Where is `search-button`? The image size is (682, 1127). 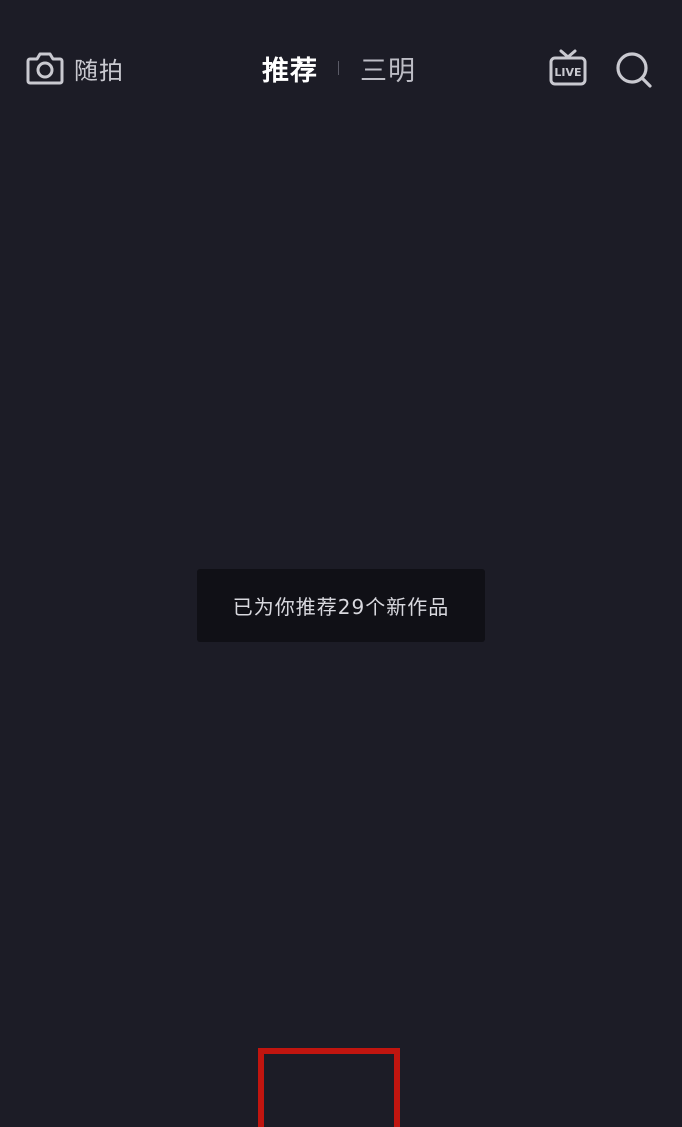
search-button is located at coordinates (634, 70).